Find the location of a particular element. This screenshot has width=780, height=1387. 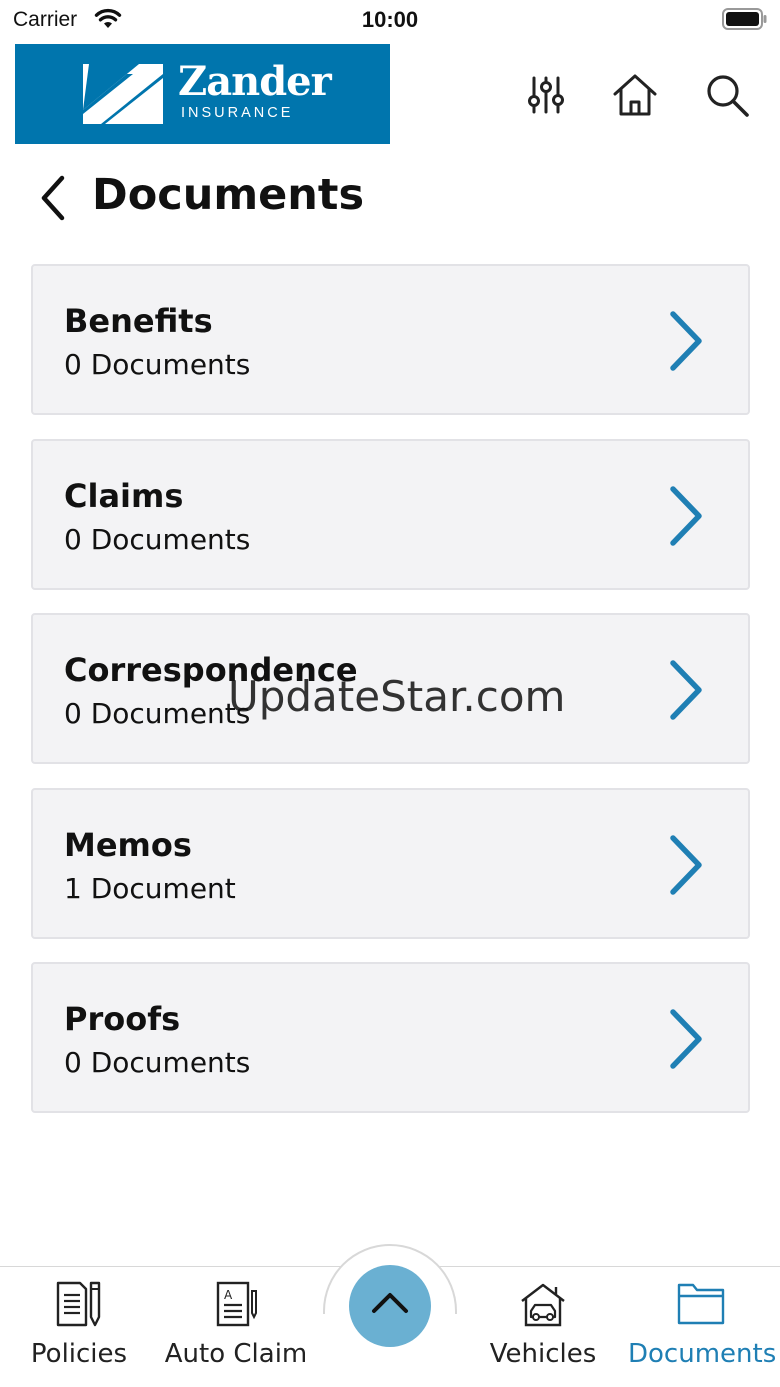

brand-logo: Zander INSURANCE is located at coordinates (202, 94).